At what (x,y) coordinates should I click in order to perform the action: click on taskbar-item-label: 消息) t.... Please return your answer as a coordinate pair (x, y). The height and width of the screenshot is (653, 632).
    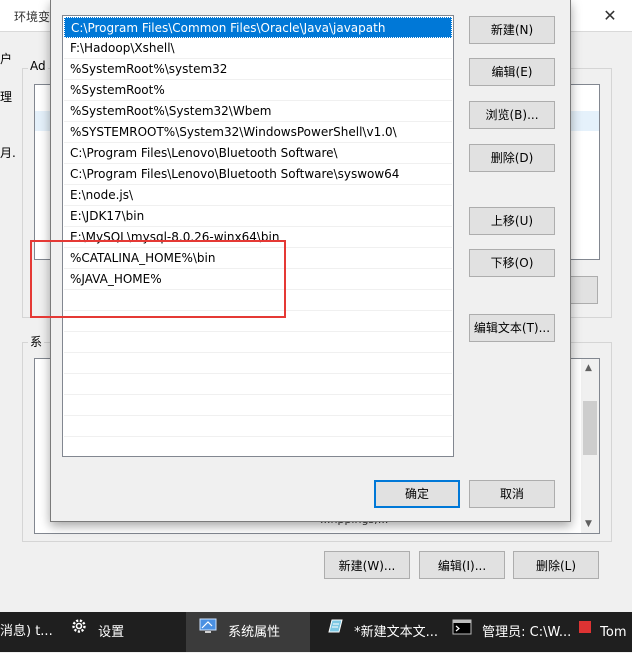
    Looking at the image, I should click on (26, 631).